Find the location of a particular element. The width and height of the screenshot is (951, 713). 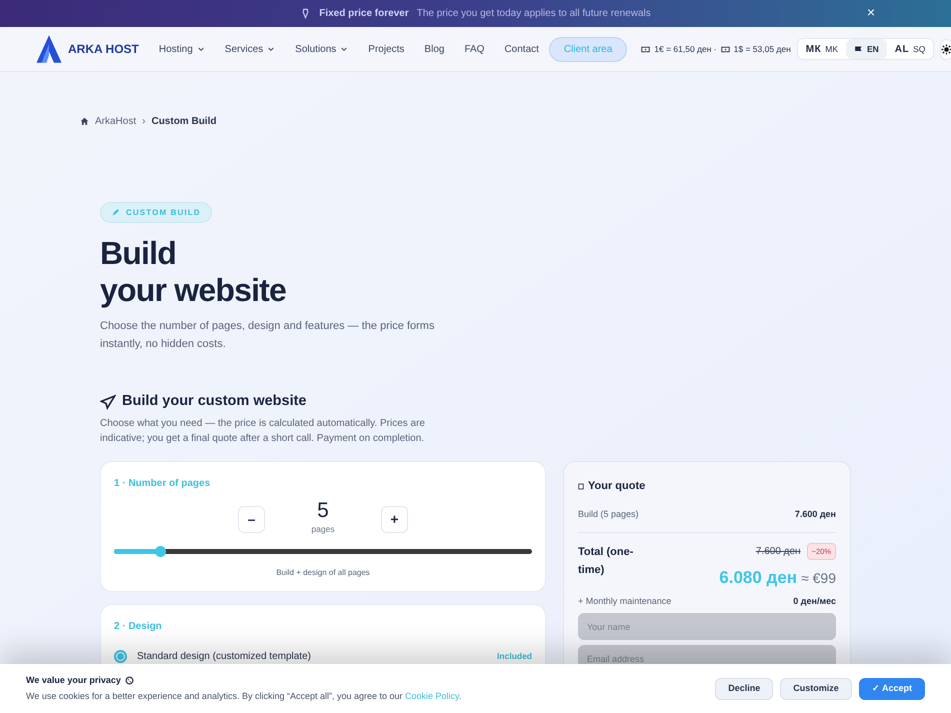

exchange-rate: 1$ = 53,05 ден is located at coordinates (762, 49).